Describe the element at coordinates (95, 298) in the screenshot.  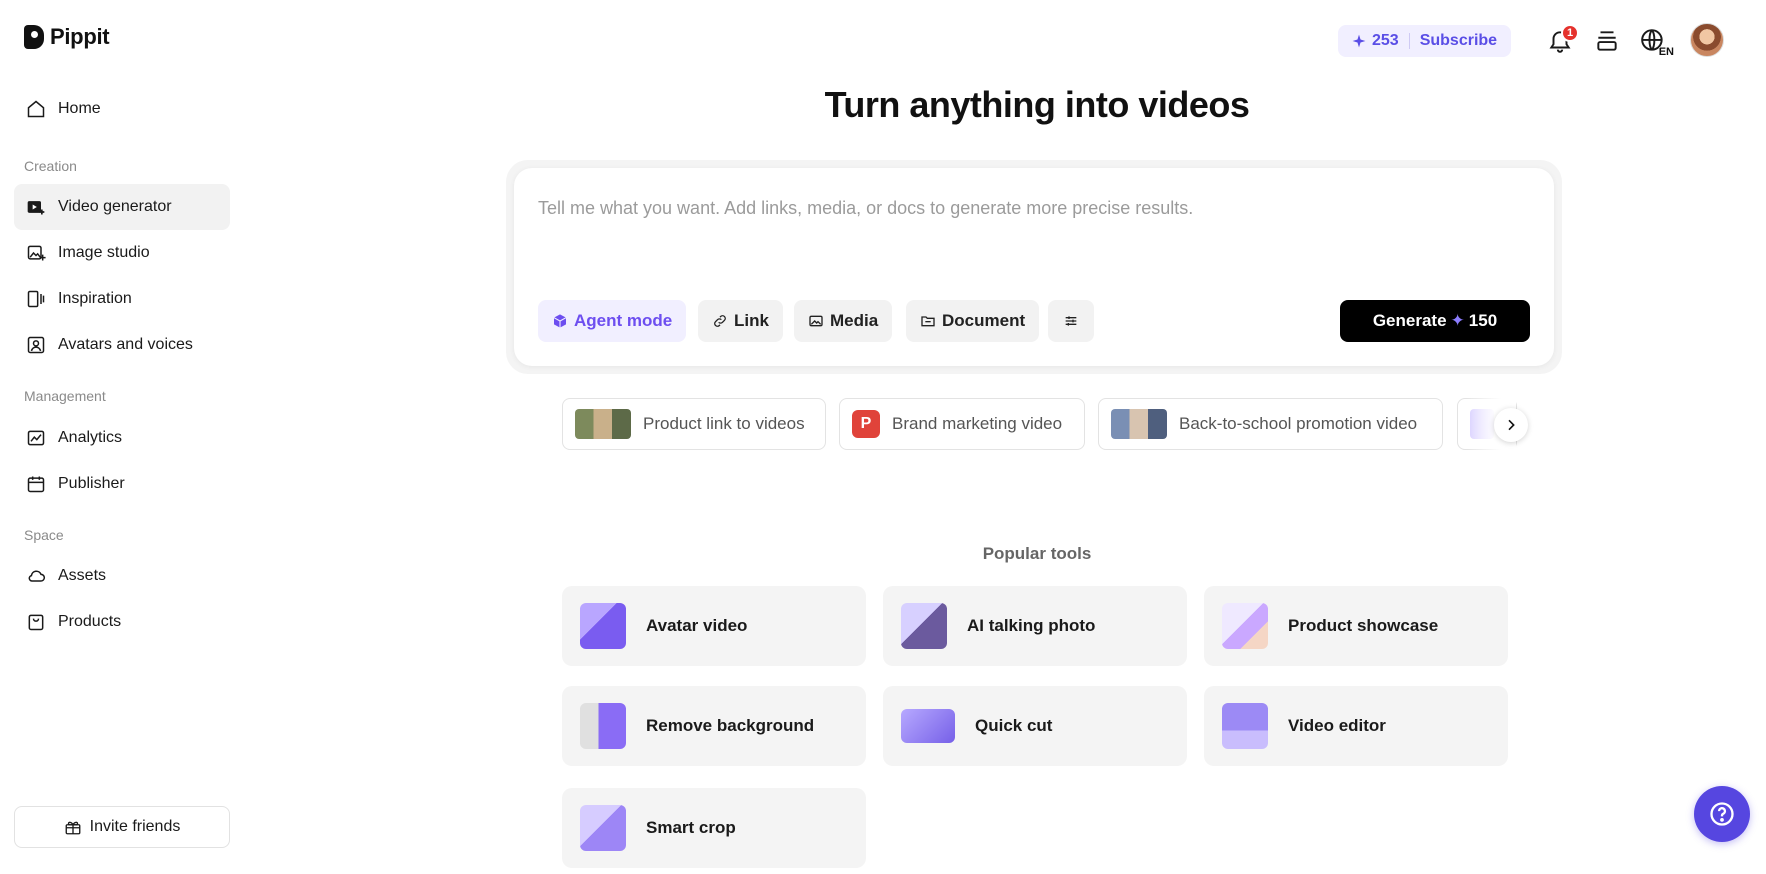
I see `sidebar-item-label: Inspiration` at that location.